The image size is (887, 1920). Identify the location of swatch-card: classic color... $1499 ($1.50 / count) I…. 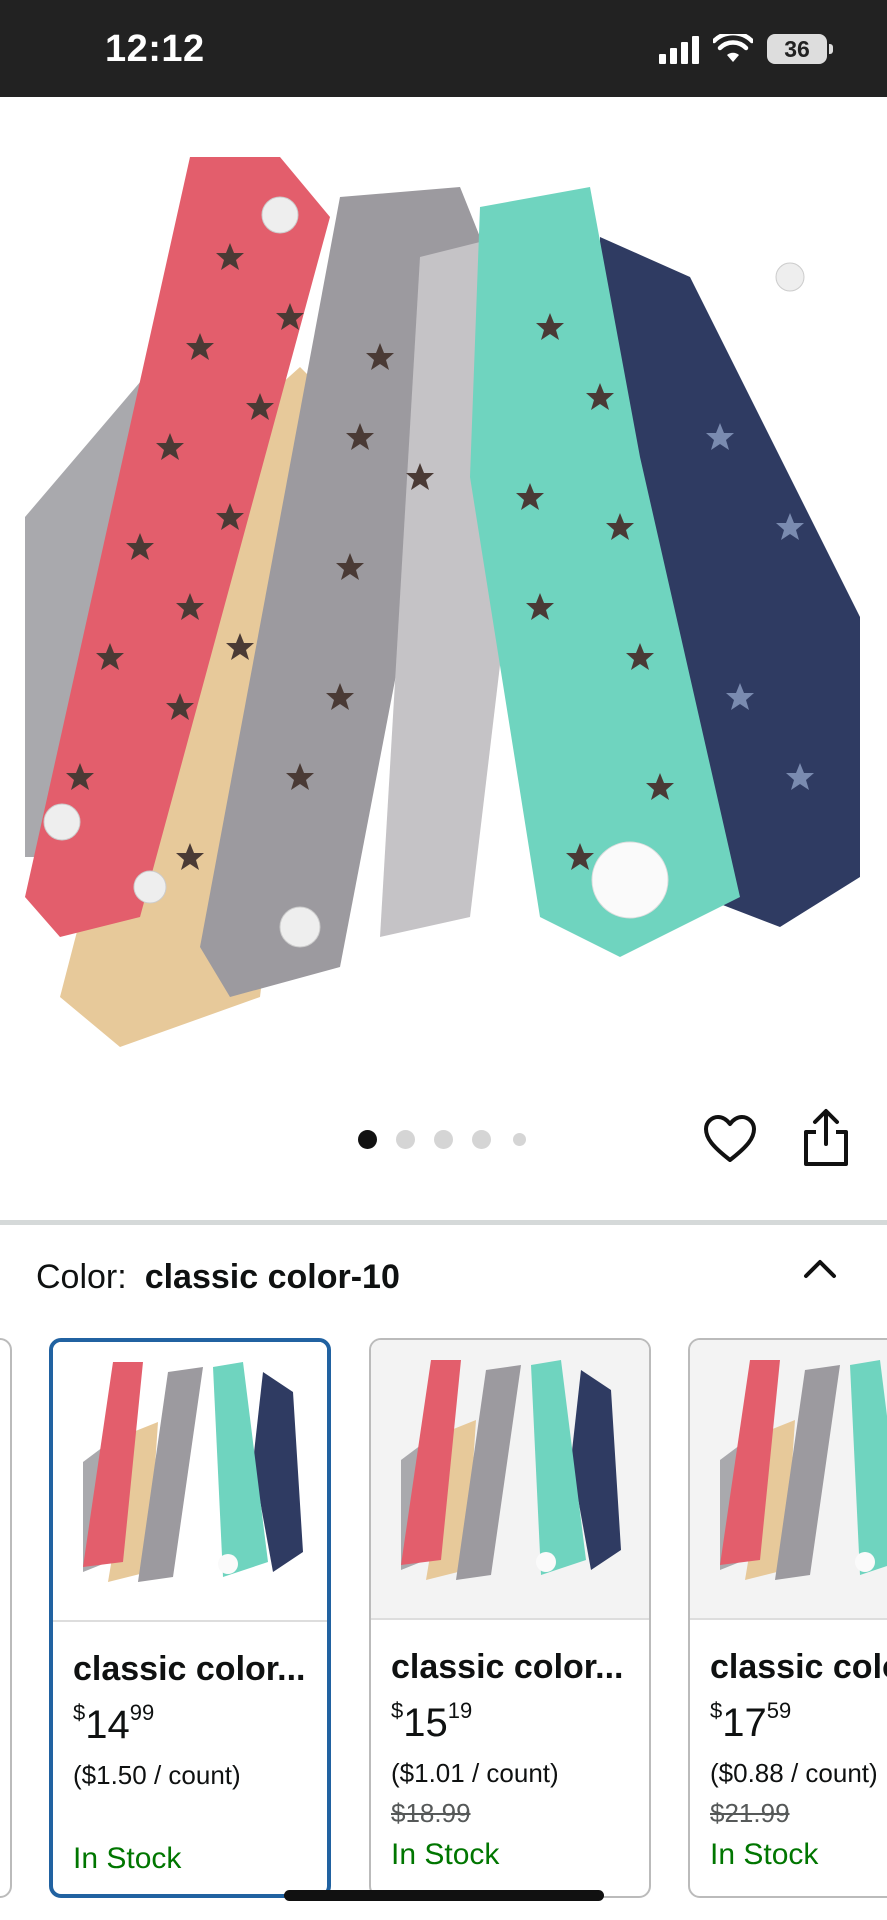
(190, 1618).